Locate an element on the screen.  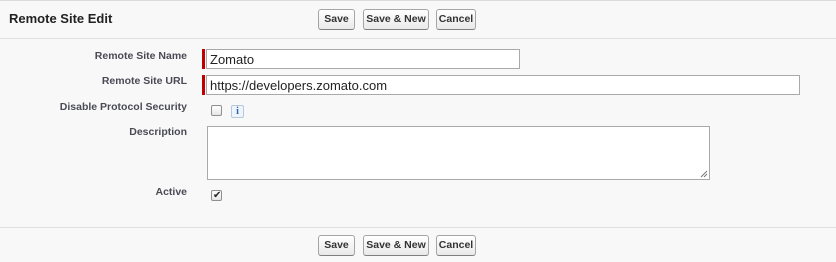
save-and-new-button-bottom: Save & New is located at coordinates (396, 245).